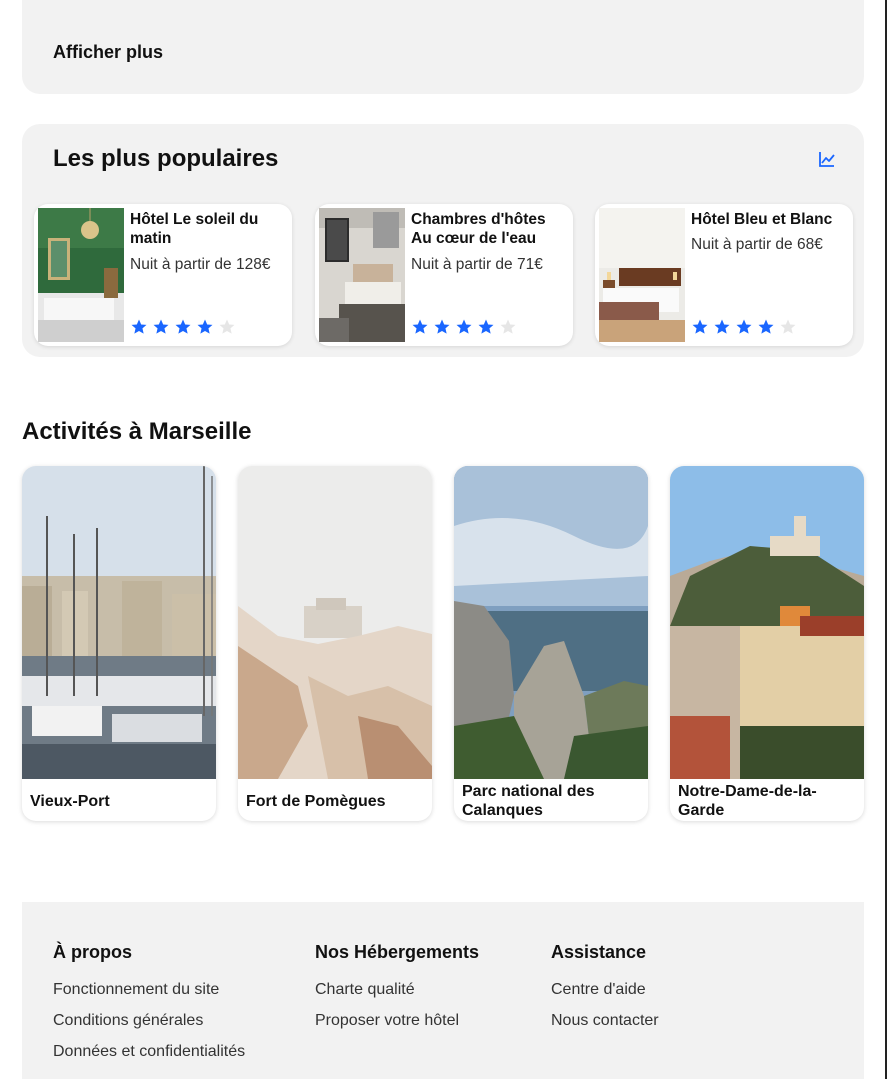 The image size is (887, 1079). Describe the element at coordinates (599, 952) in the screenshot. I see `footer-heading: Assistance` at that location.